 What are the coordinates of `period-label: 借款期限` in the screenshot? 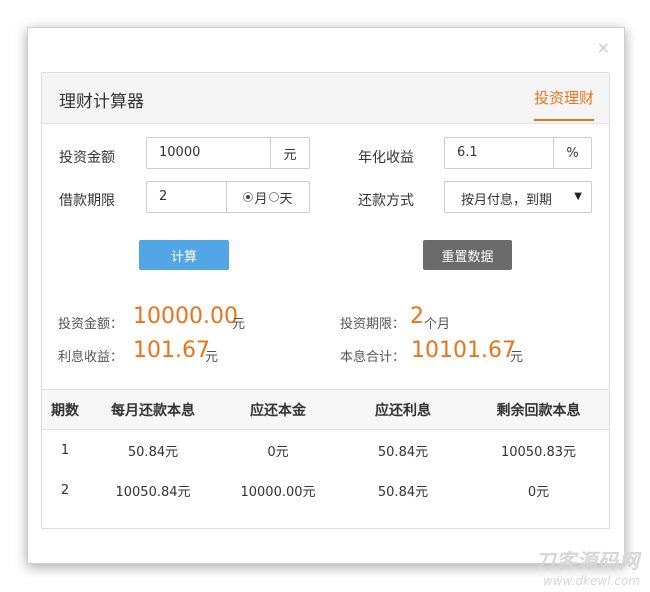 It's located at (87, 201).